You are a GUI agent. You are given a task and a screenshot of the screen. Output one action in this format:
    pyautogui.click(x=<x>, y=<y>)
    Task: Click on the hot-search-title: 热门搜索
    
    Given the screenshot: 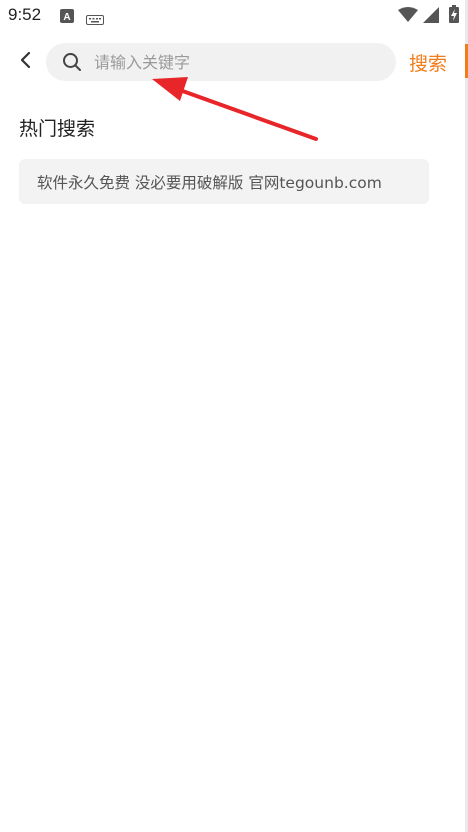 What is the action you would take?
    pyautogui.click(x=57, y=129)
    